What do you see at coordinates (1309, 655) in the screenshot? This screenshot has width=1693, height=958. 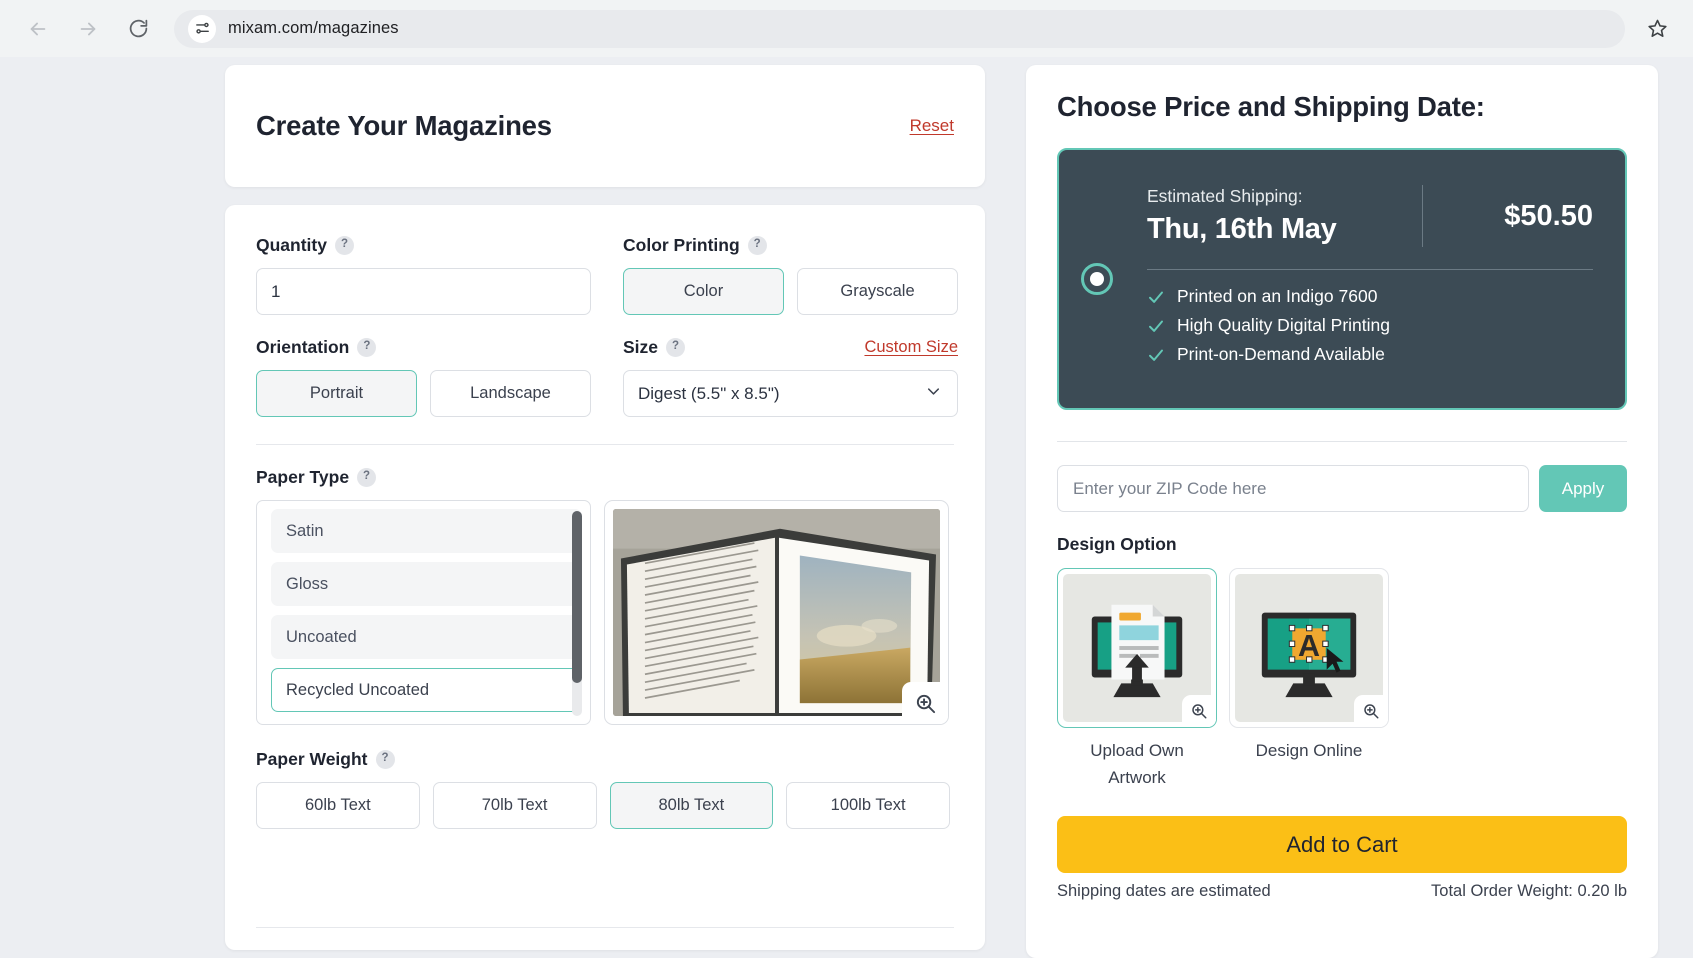 I see `design-online-icon: A` at bounding box center [1309, 655].